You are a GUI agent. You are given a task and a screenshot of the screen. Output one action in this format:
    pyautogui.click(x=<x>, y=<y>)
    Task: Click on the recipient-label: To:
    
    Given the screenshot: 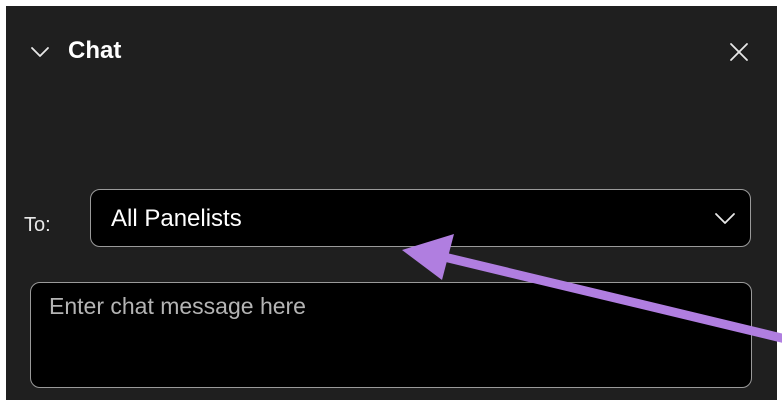 What is the action you would take?
    pyautogui.click(x=37, y=225)
    